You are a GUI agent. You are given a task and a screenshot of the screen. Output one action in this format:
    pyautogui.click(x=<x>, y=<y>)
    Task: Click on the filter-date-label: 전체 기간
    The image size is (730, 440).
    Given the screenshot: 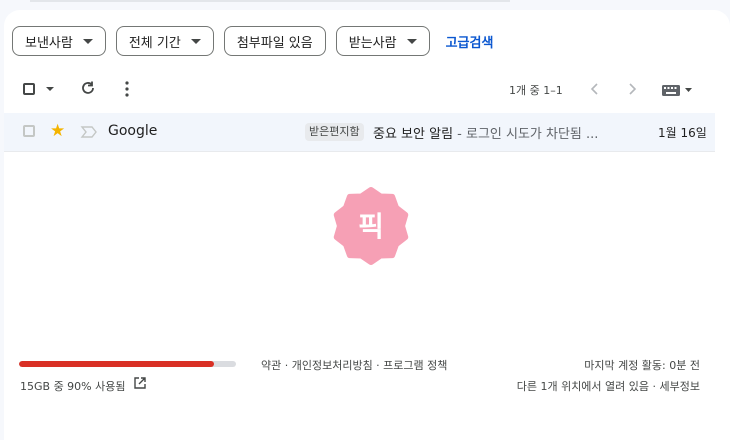 What is the action you would take?
    pyautogui.click(x=154, y=43)
    